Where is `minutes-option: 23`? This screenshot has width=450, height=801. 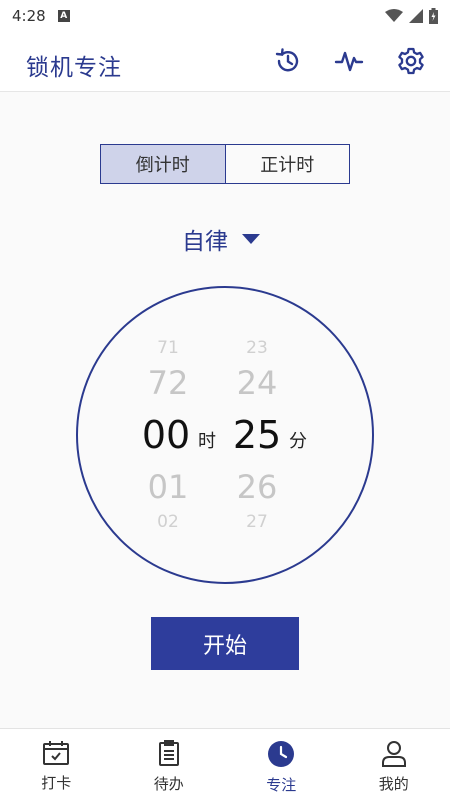
minutes-option: 23 is located at coordinates (257, 348).